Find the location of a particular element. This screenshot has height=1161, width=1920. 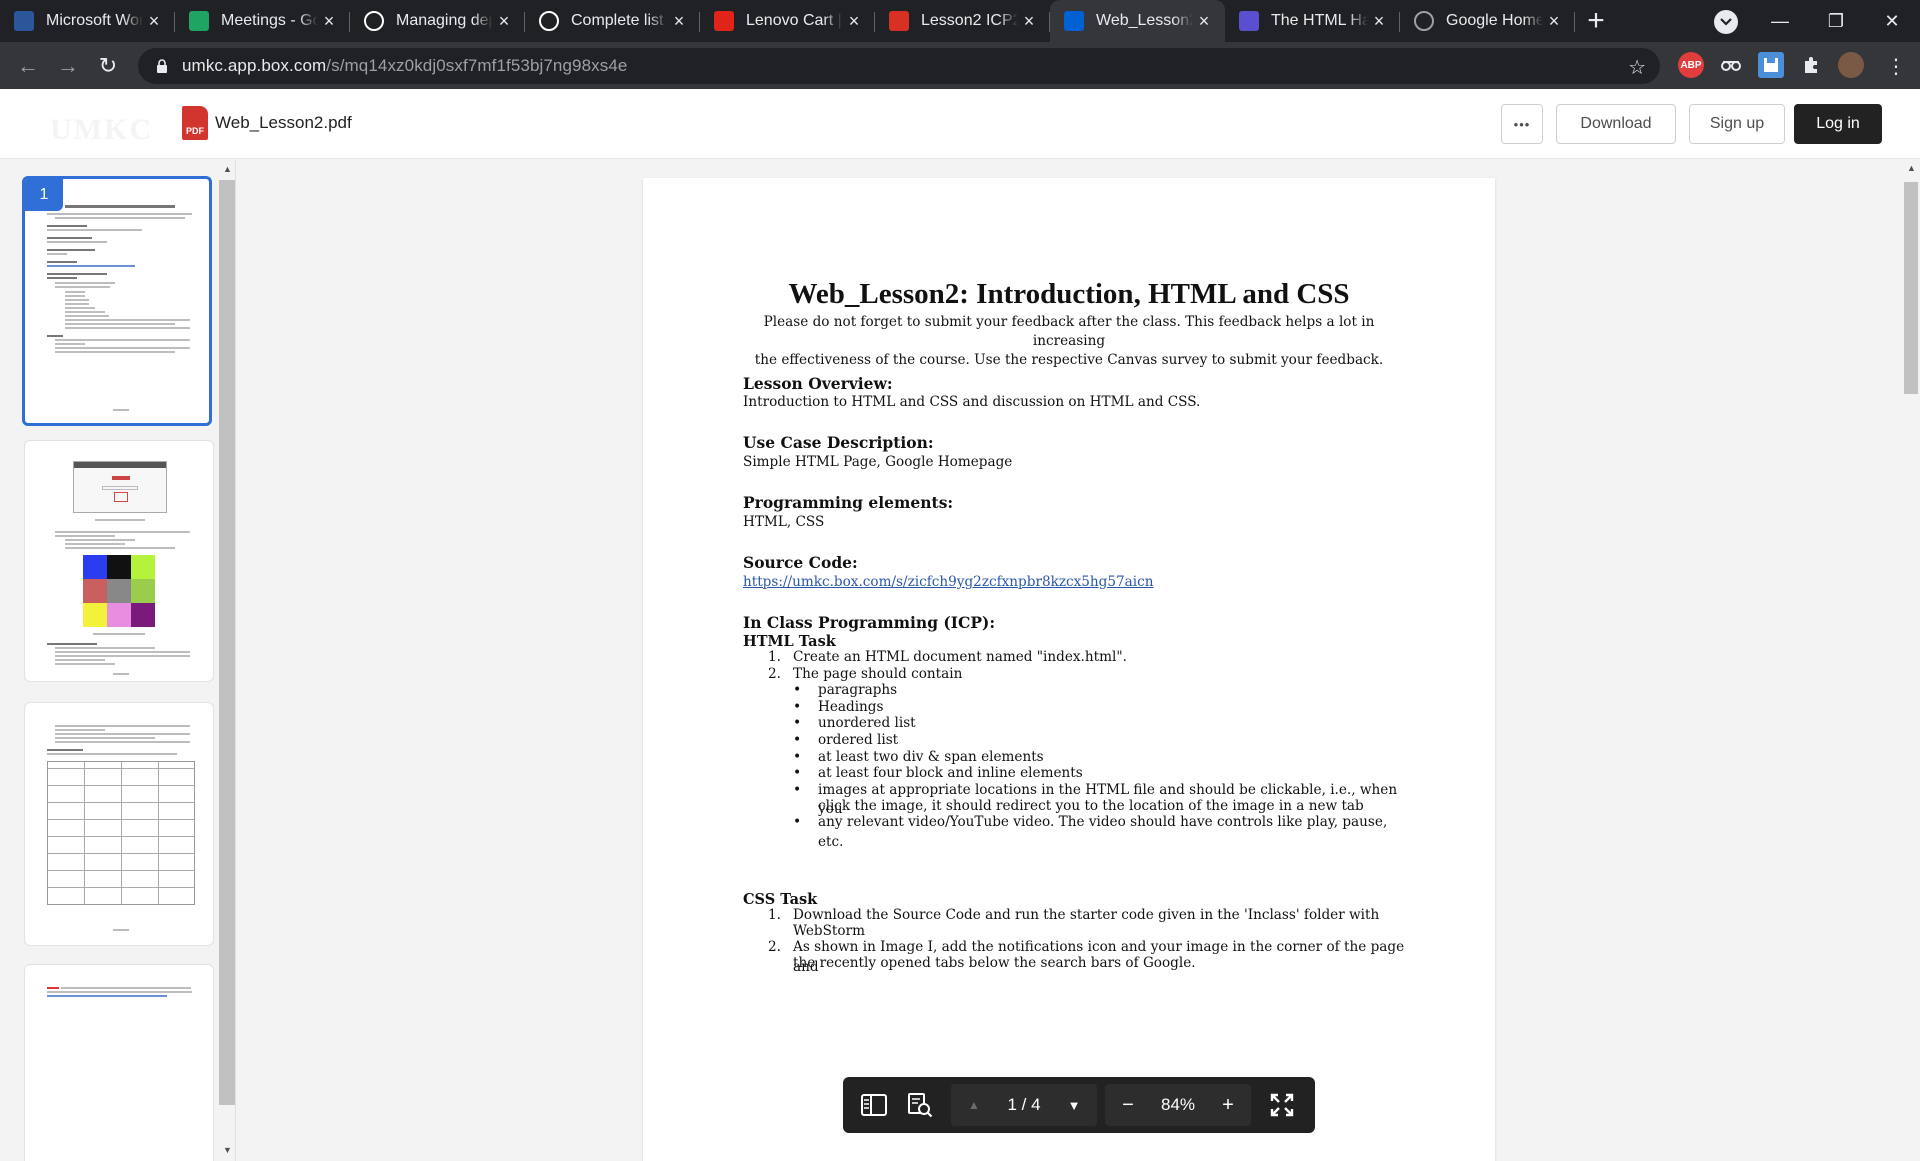

programming-elements-heading: Programming elements: is located at coordinates (848, 502).